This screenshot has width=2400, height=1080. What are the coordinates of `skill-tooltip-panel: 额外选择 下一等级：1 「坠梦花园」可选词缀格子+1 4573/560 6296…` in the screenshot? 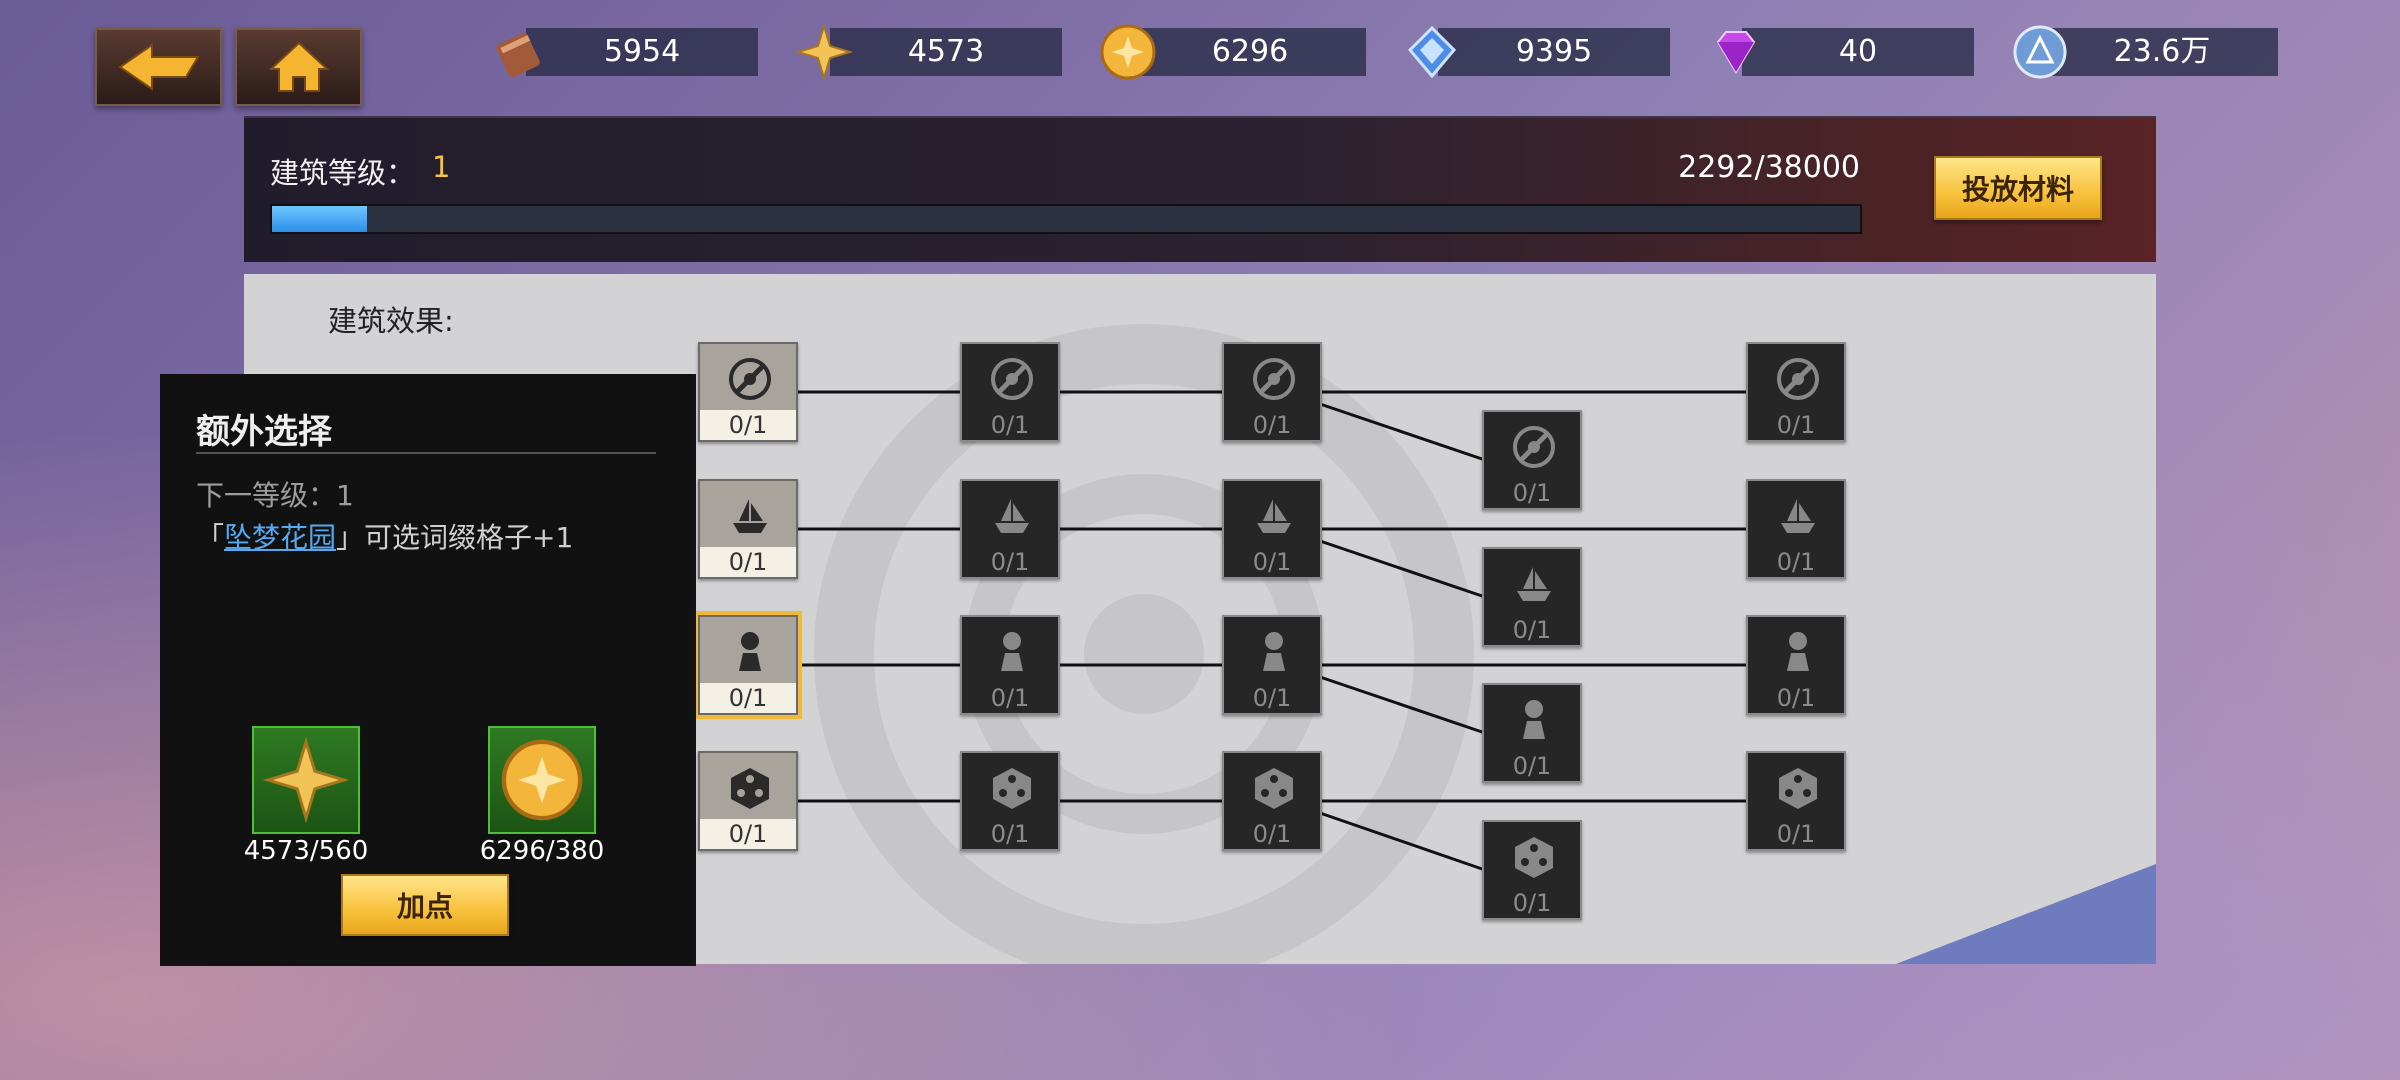 It's located at (428, 670).